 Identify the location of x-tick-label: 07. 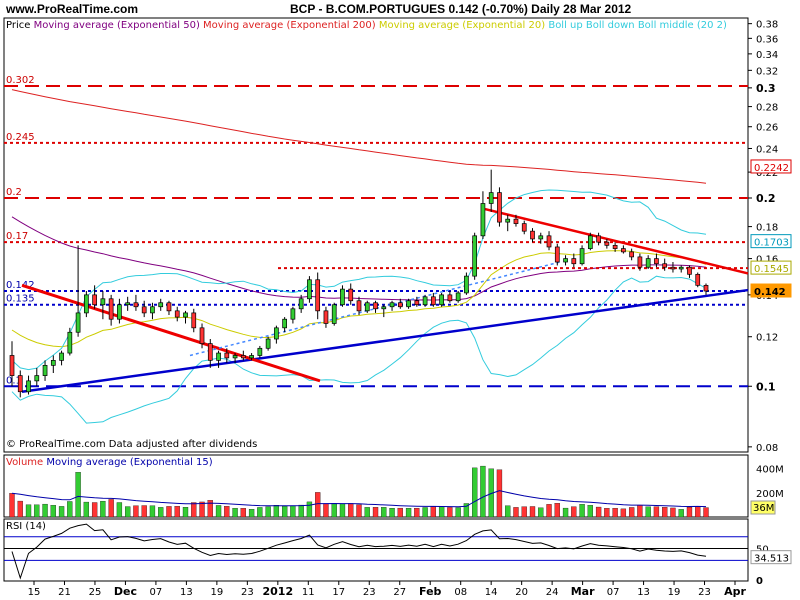
(613, 592).